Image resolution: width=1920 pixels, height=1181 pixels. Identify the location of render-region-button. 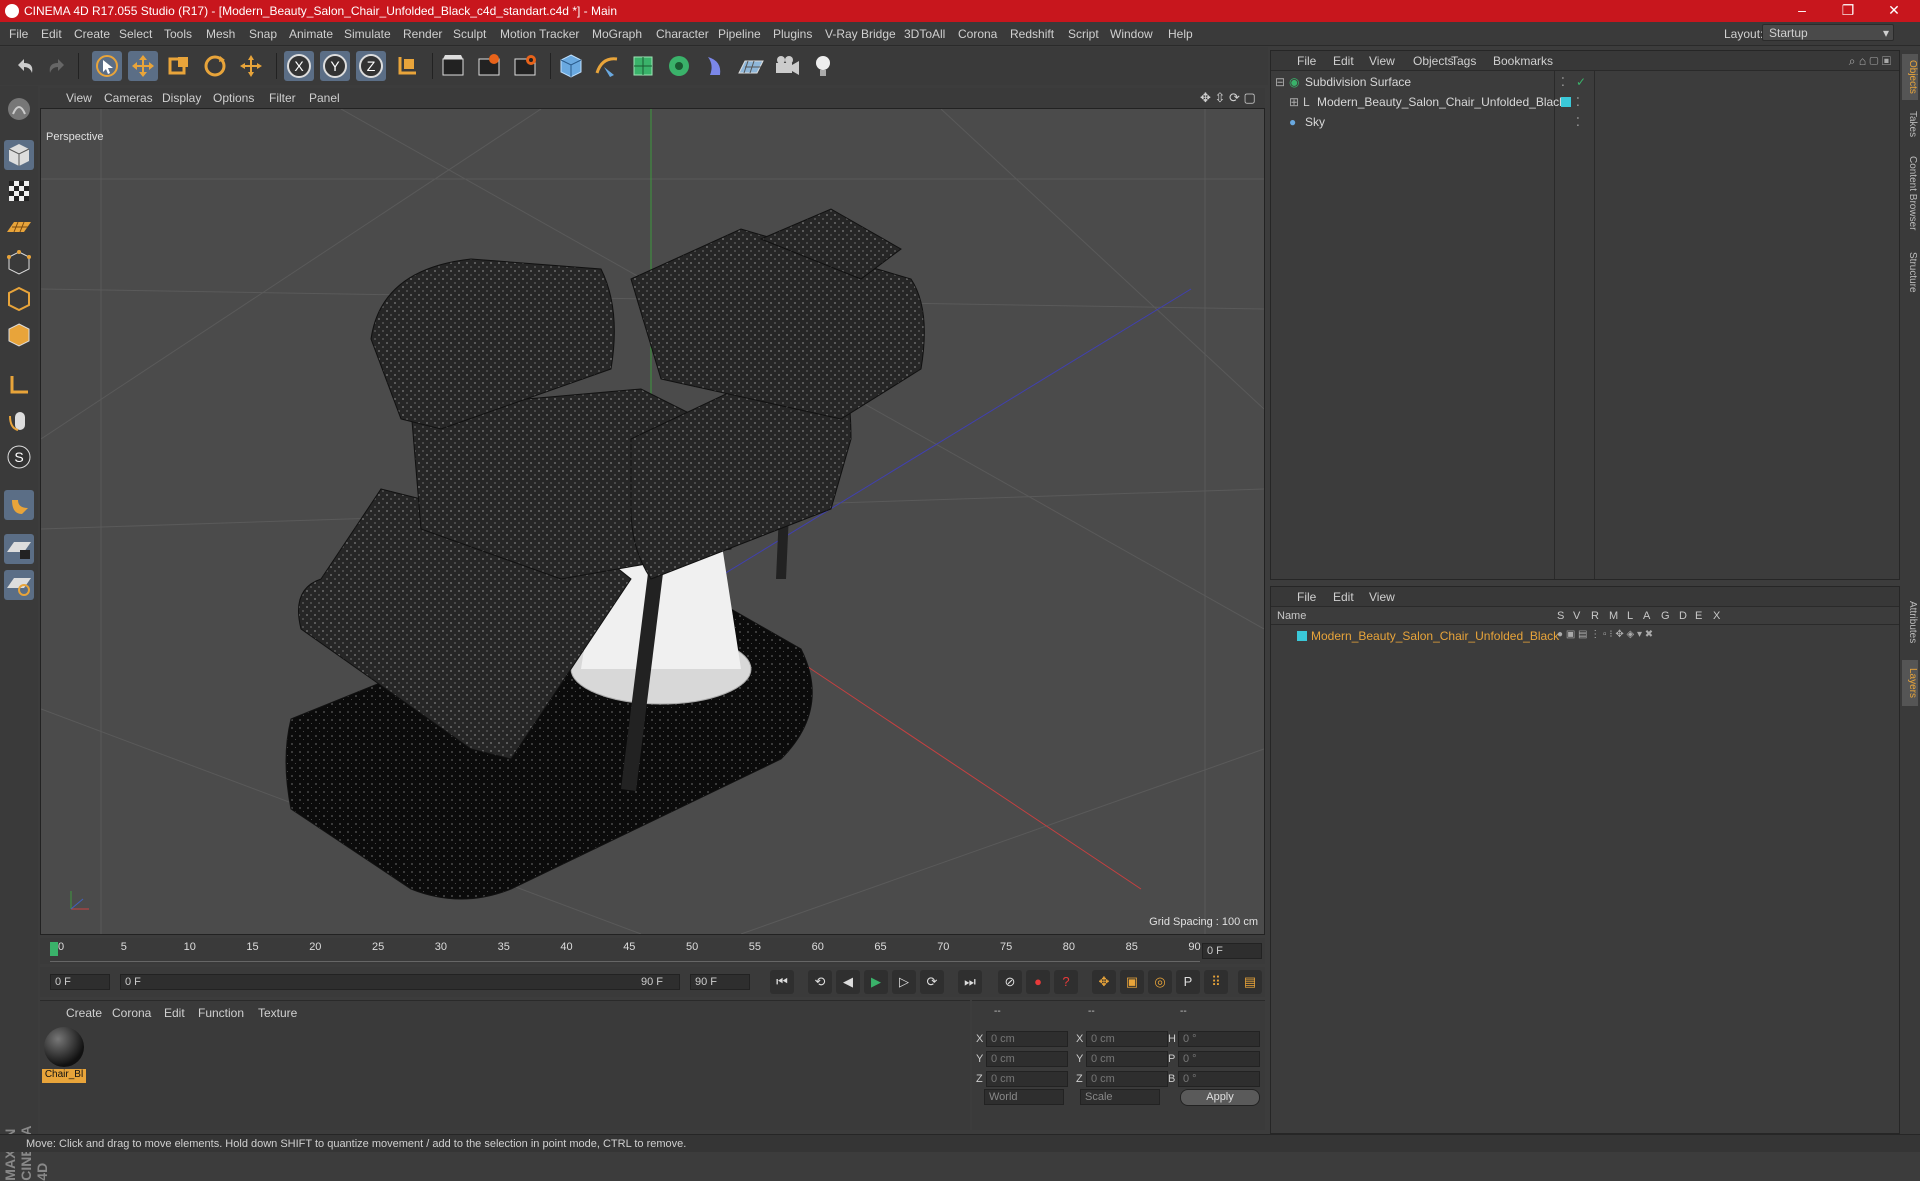
(489, 66).